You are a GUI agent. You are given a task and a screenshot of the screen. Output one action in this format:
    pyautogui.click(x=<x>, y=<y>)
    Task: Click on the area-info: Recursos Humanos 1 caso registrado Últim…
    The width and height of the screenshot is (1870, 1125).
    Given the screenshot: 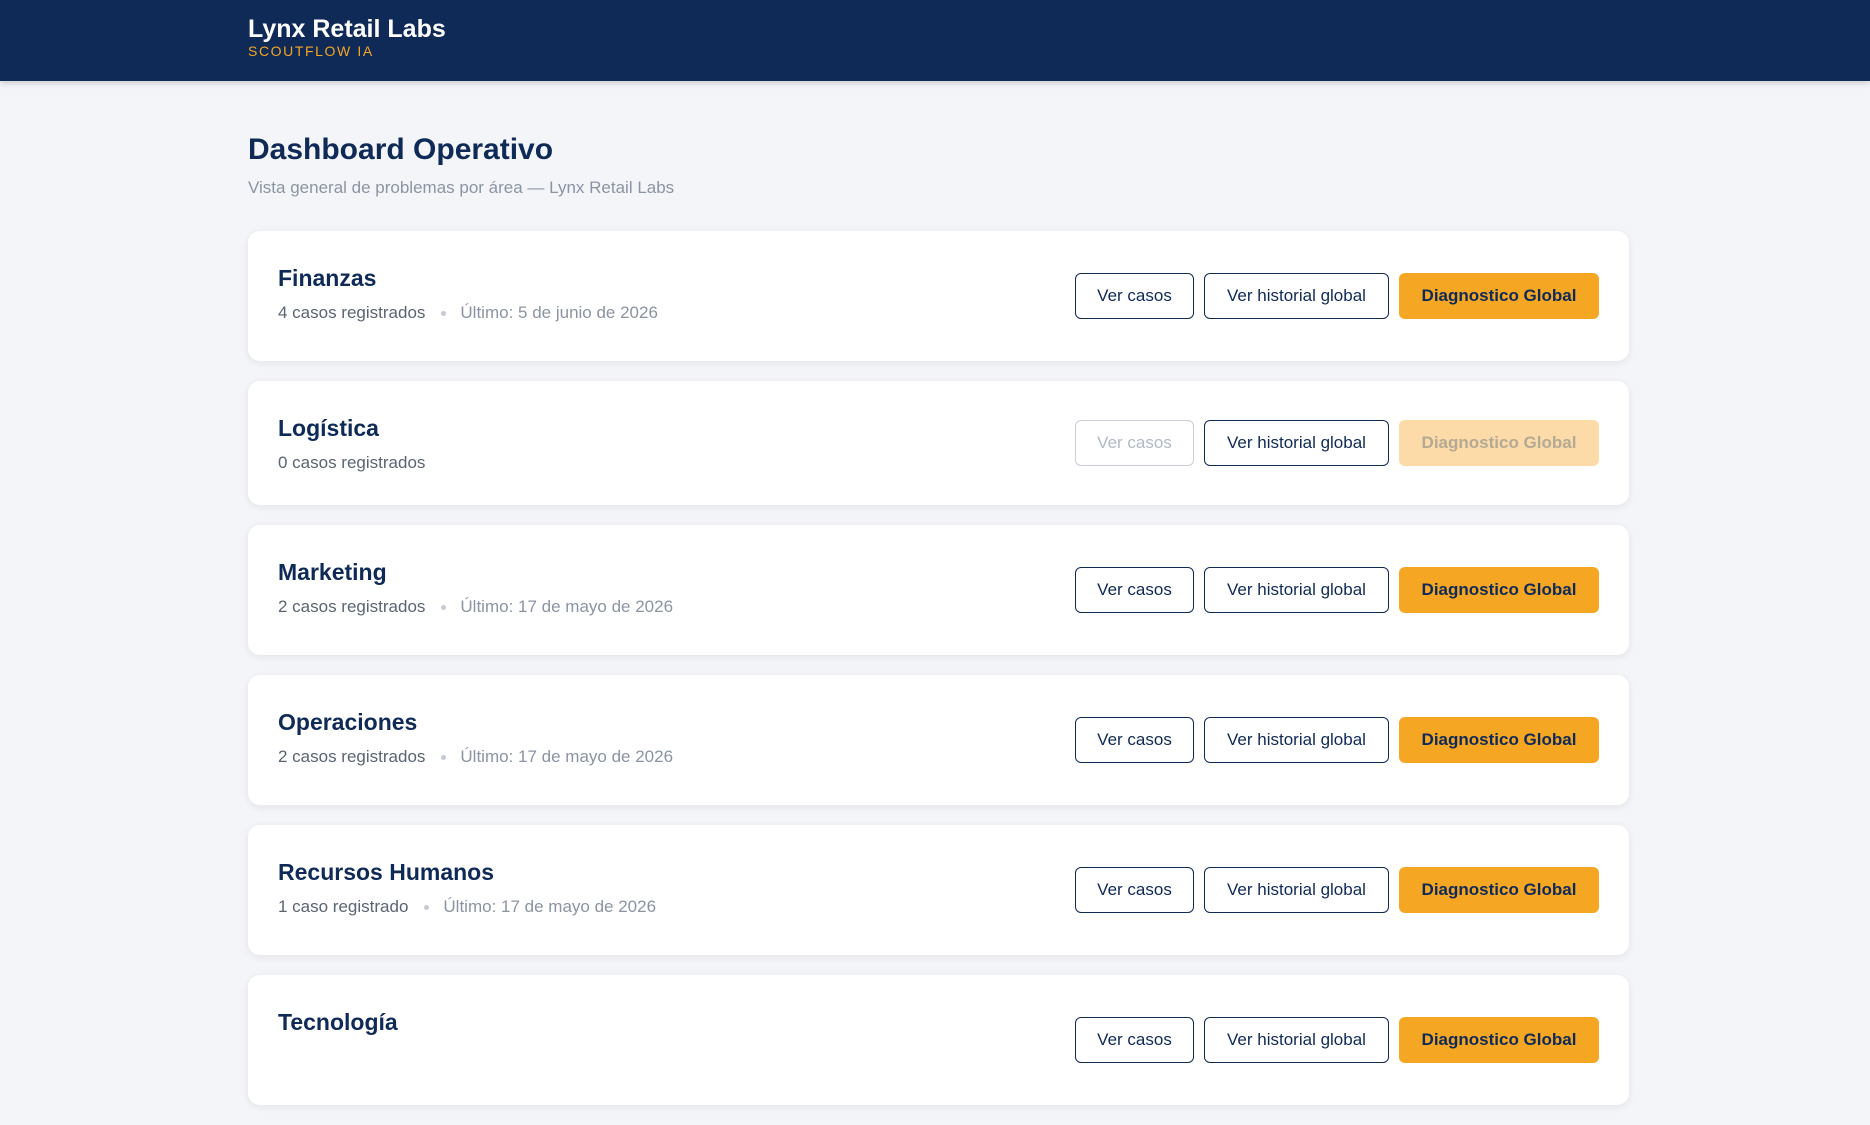 What is the action you would take?
    pyautogui.click(x=467, y=888)
    